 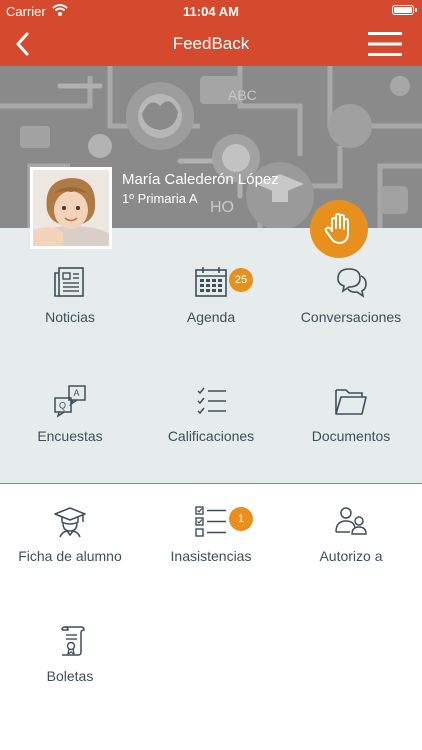 What do you see at coordinates (210, 521) in the screenshot?
I see `attendance-list-icon` at bounding box center [210, 521].